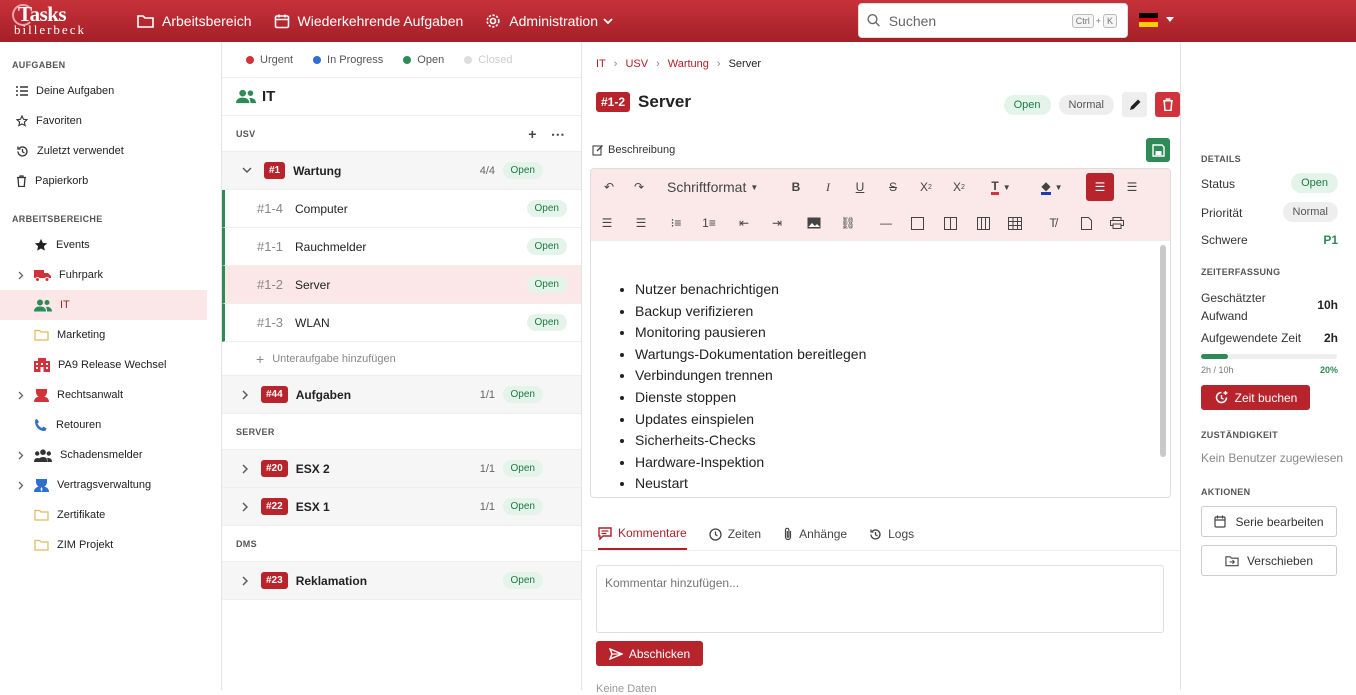 This screenshot has width=1356, height=695. Describe the element at coordinates (709, 223) in the screenshot. I see `numbered-list-icon: 1≡` at that location.